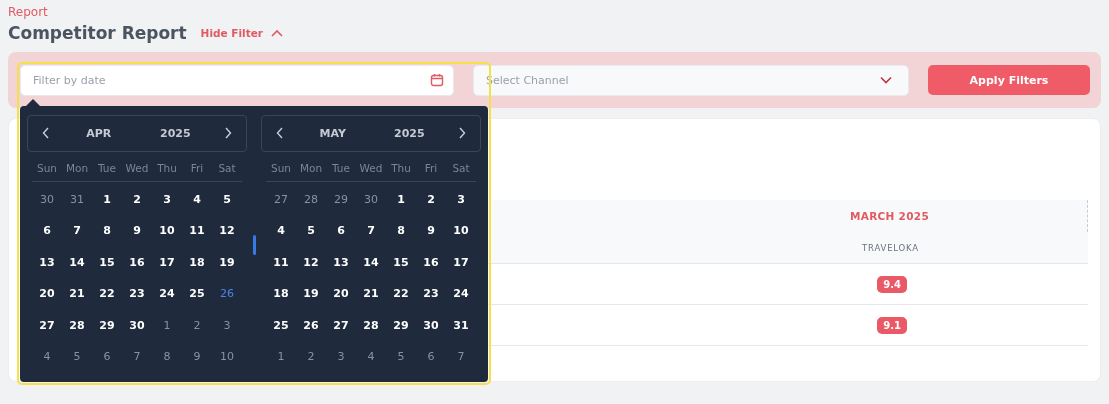  I want to click on score-badge: 9.4, so click(892, 284).